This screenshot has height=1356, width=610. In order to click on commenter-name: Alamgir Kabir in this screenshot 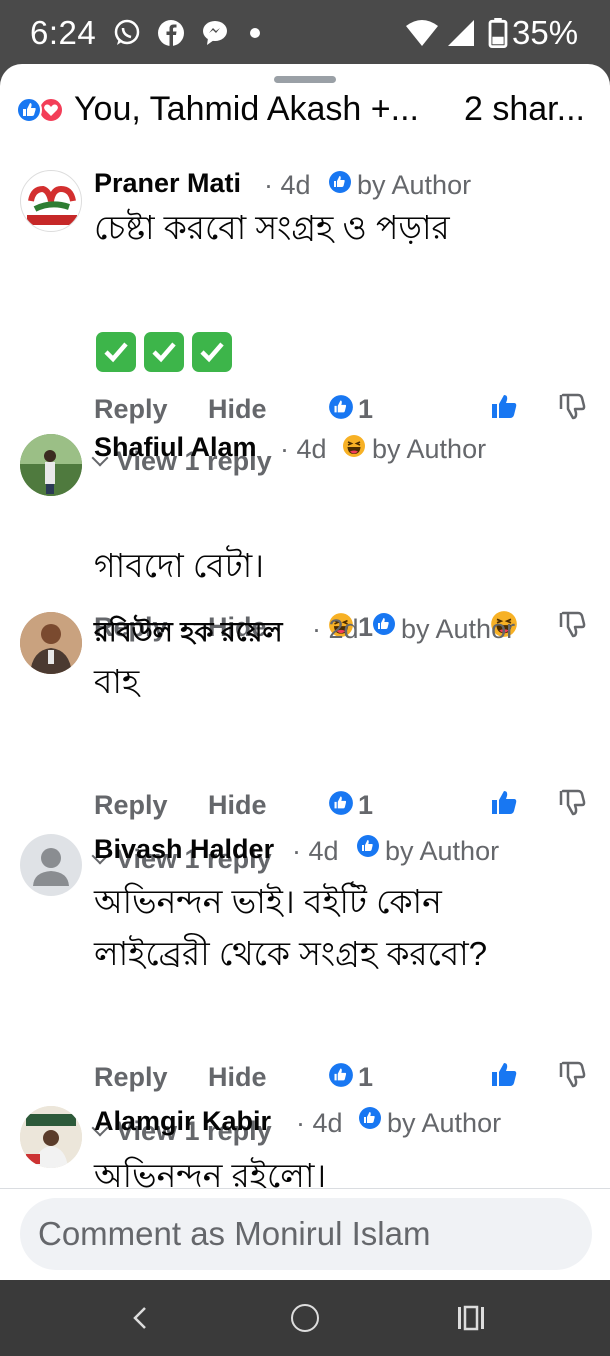, I will do `click(182, 1121)`.